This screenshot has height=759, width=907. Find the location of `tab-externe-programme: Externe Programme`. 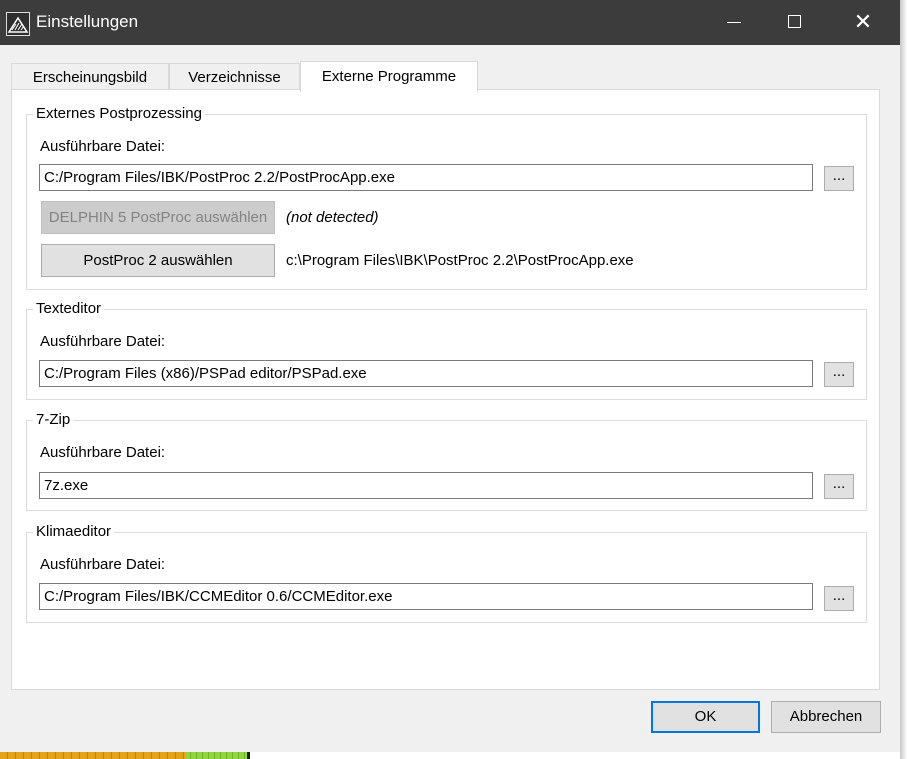

tab-externe-programme: Externe Programme is located at coordinates (389, 76).